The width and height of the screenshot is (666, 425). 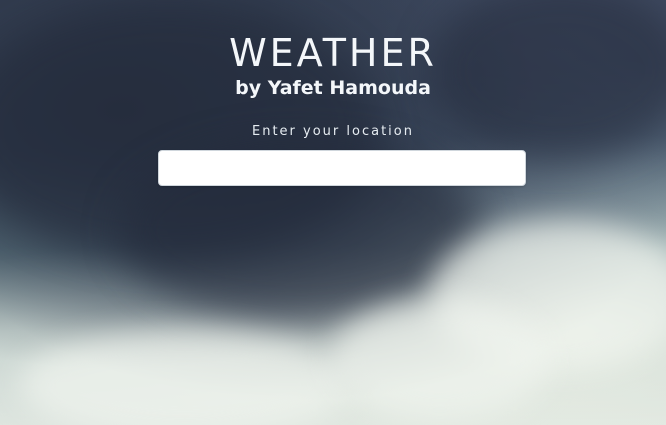 I want to click on location-label: Enter your location, so click(x=333, y=131).